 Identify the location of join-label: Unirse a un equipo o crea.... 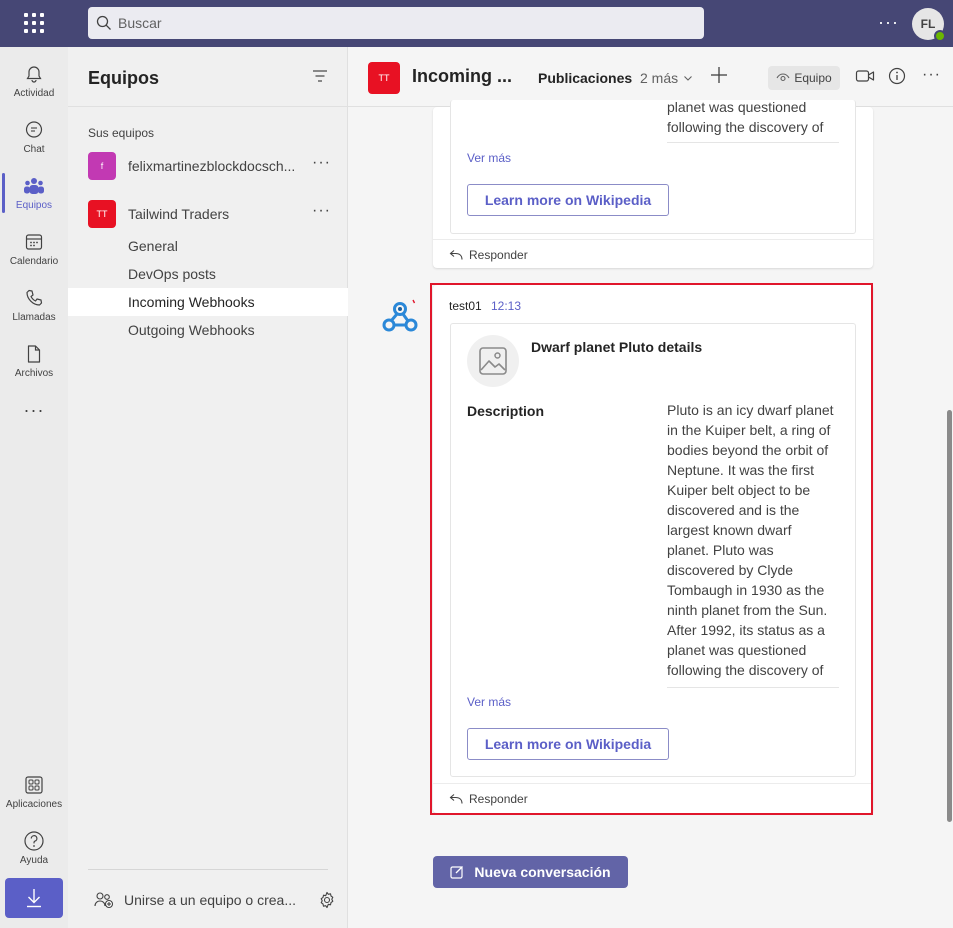
(210, 900).